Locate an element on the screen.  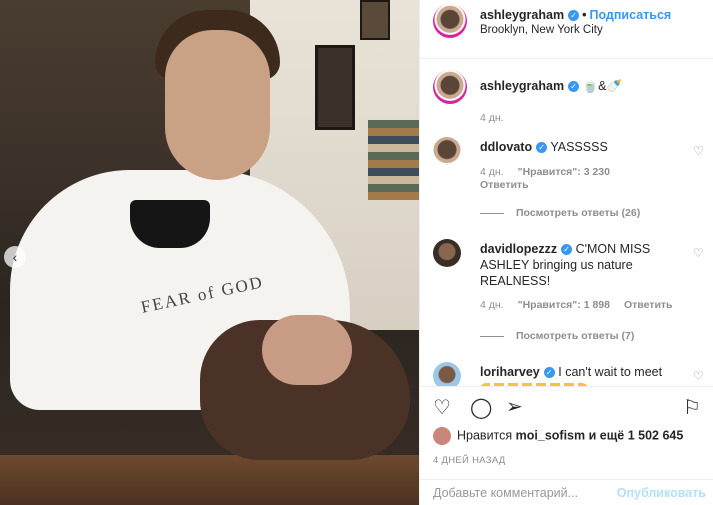
comment-meta: 4 дн. "Нравится": 3 230 is located at coordinates (545, 172).